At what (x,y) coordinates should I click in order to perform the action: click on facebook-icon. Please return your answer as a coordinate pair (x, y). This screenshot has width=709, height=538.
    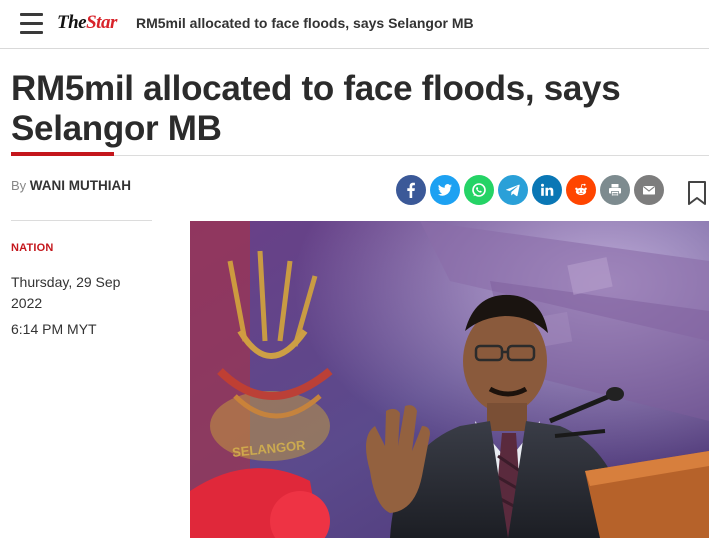
    Looking at the image, I should click on (411, 190).